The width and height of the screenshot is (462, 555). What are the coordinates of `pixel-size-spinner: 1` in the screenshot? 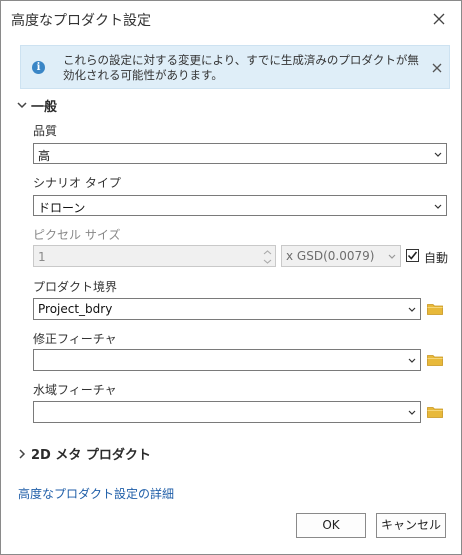 It's located at (154, 256).